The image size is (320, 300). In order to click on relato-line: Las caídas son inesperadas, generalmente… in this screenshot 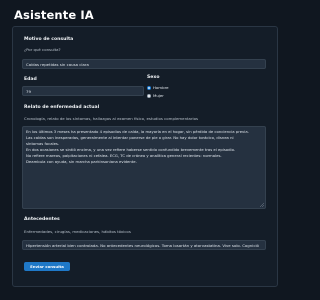, I will do `click(130, 137)`.